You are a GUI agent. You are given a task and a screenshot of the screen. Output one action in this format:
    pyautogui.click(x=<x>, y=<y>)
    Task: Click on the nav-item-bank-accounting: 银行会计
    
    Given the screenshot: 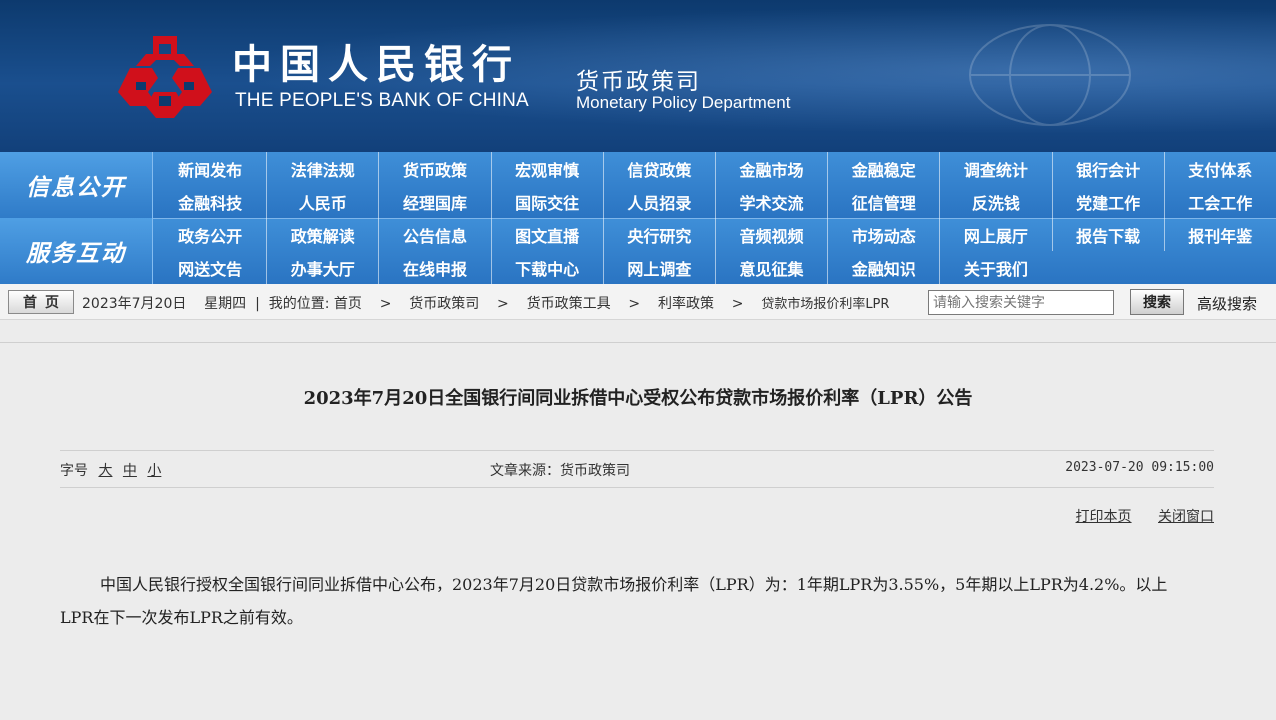 What is the action you would take?
    pyautogui.click(x=1107, y=168)
    